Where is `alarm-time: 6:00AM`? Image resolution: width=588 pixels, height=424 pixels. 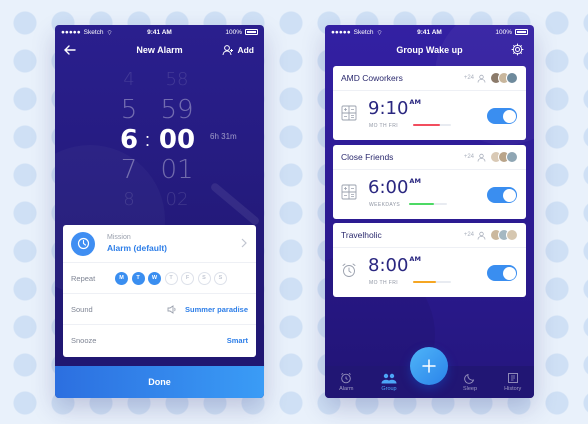 alarm-time: 6:00AM is located at coordinates (394, 187).